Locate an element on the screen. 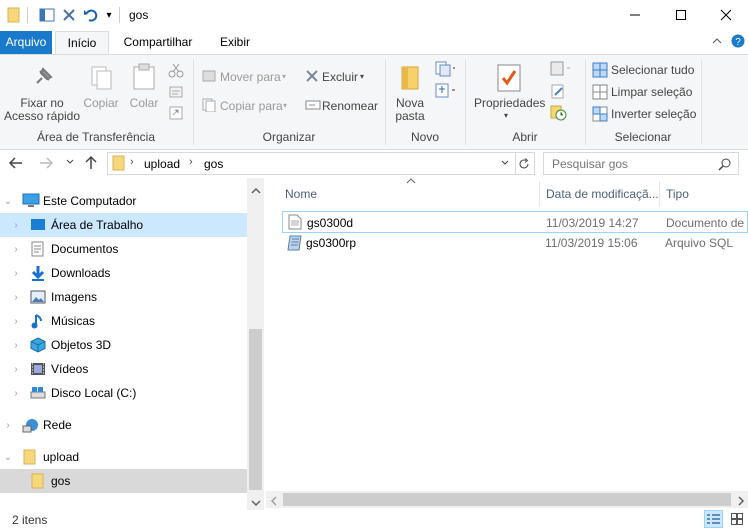  delete-icon is located at coordinates (312, 77).